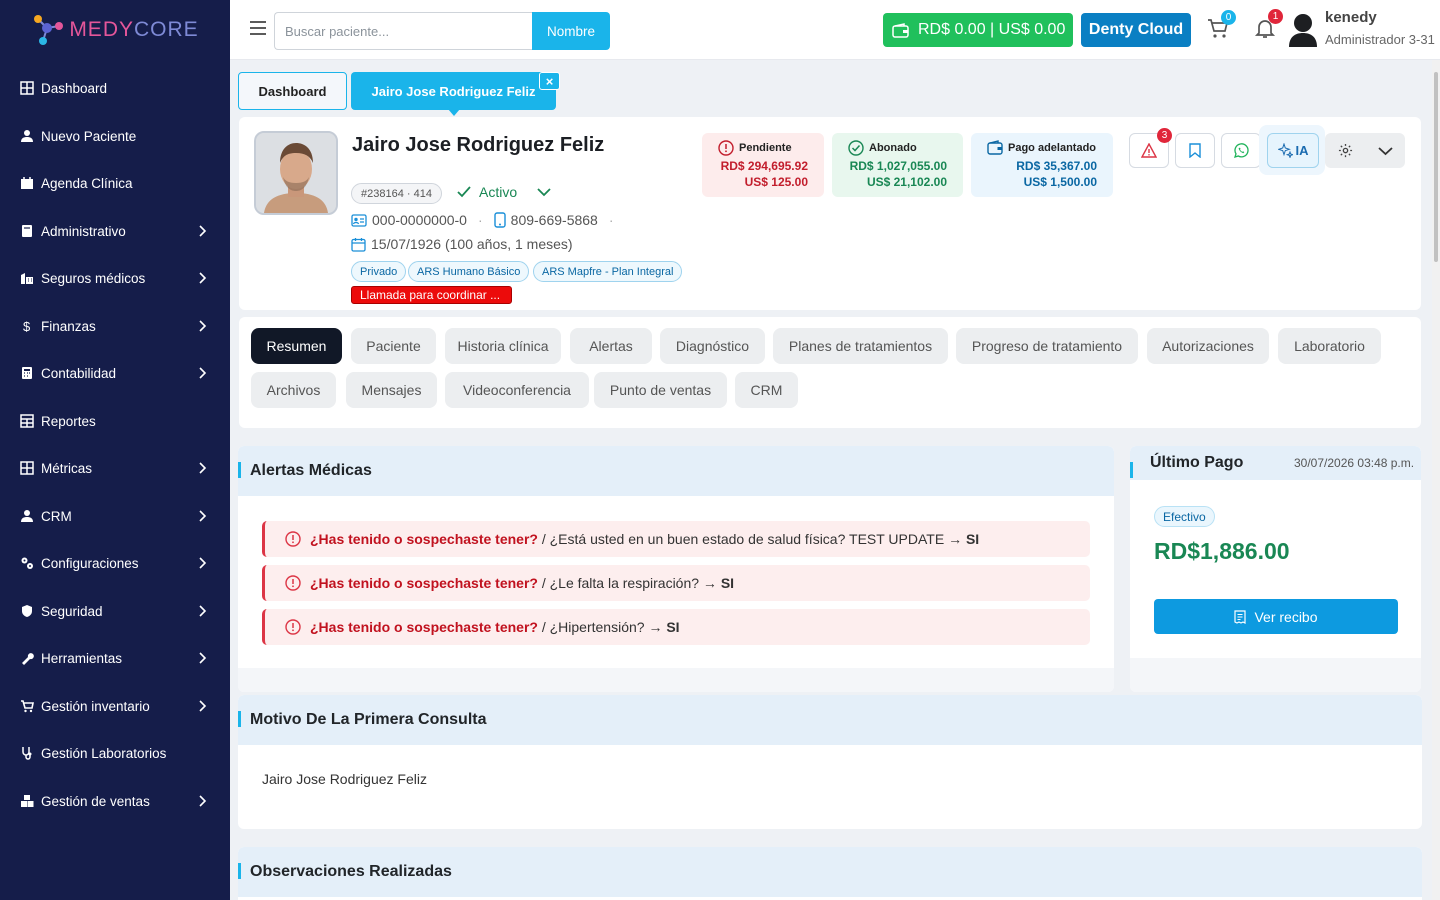 The height and width of the screenshot is (900, 1440). I want to click on patient-phone: 809-669-5868, so click(554, 220).